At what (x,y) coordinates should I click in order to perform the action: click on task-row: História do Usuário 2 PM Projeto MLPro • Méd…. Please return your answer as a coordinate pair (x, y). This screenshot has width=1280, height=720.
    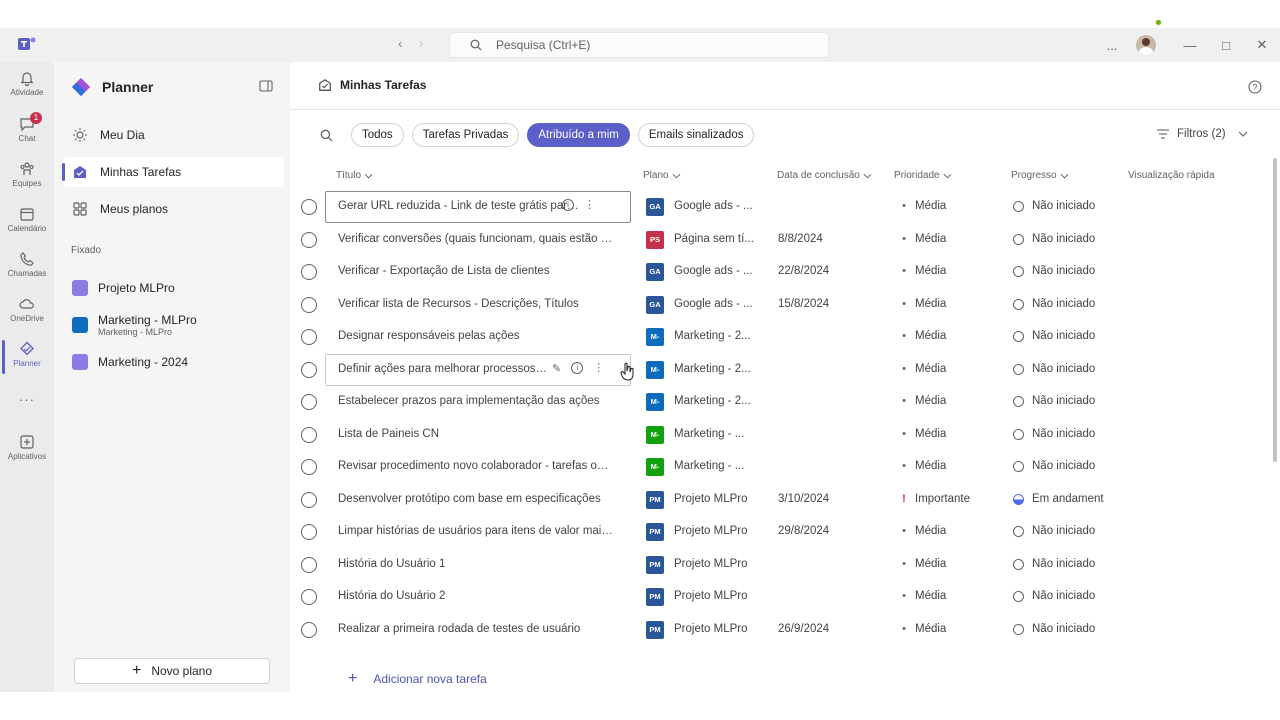
    Looking at the image, I should click on (782, 597).